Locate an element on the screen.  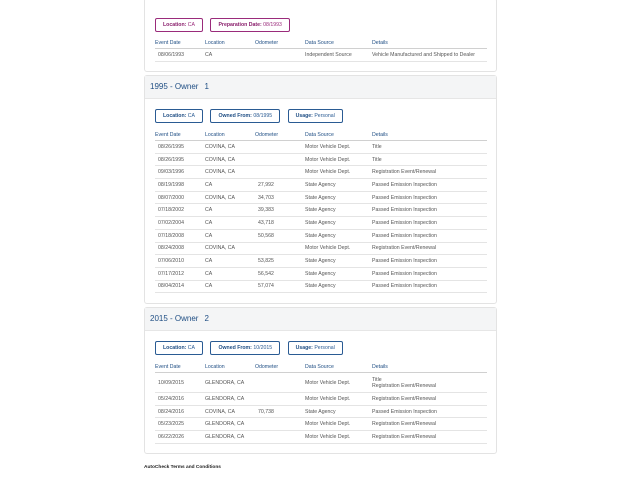
event-odometer: 39,383 is located at coordinates (280, 210).